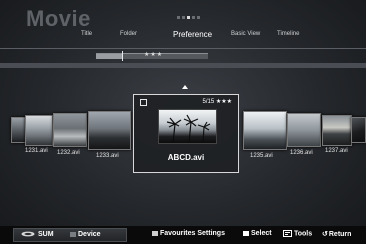 The height and width of the screenshot is (244, 366). What do you see at coordinates (86, 34) in the screenshot?
I see `tab-title: Title` at bounding box center [86, 34].